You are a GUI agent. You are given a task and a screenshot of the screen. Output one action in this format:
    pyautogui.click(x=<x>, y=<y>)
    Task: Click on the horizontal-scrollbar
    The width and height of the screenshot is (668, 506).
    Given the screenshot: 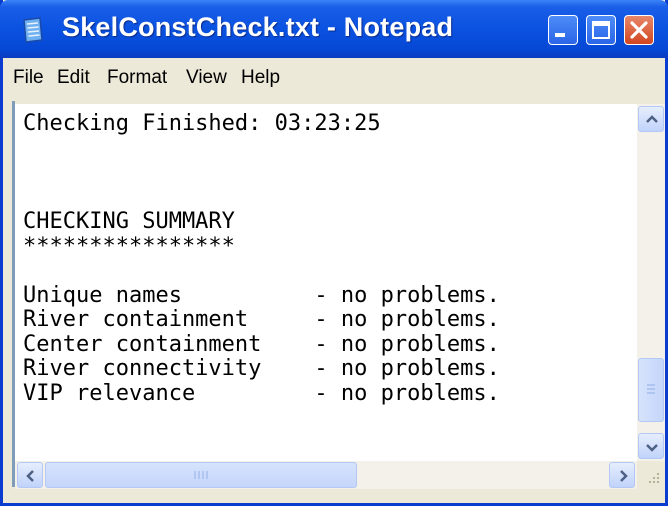 What is the action you would take?
    pyautogui.click(x=326, y=475)
    